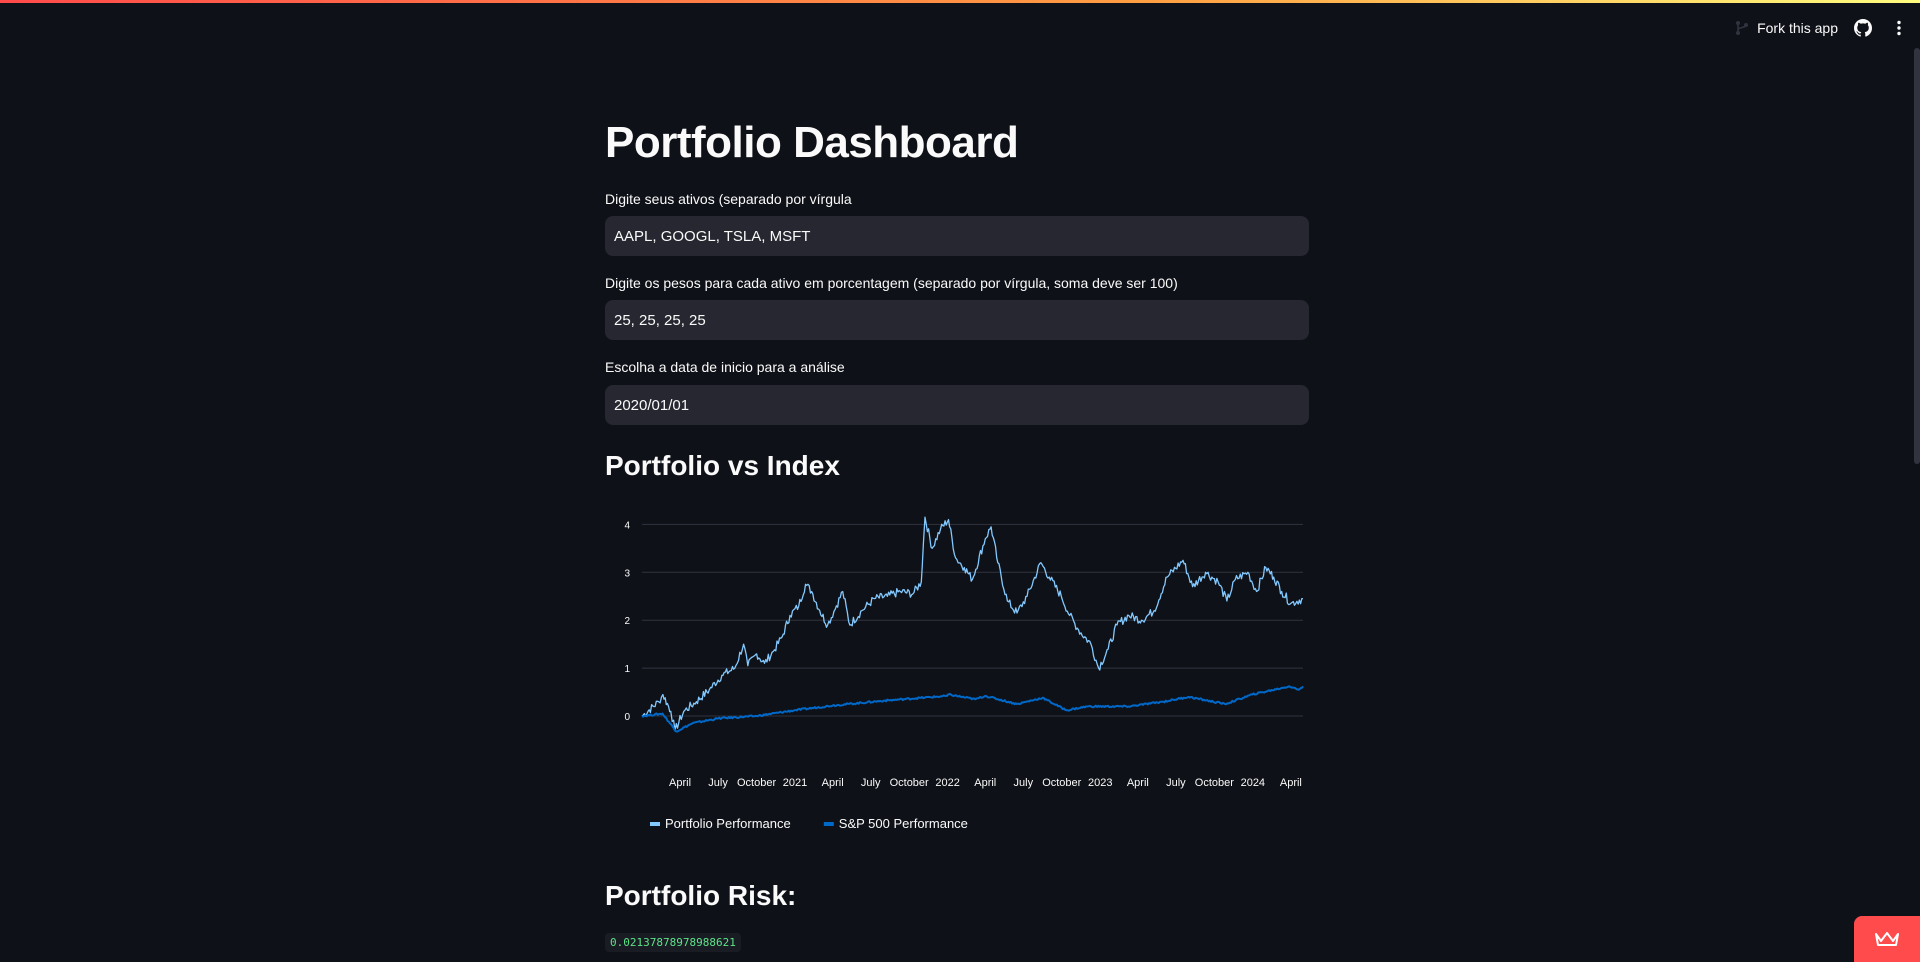 The image size is (1920, 962). What do you see at coordinates (903, 823) in the screenshot?
I see `legend-entry: S&P 500 Performance` at bounding box center [903, 823].